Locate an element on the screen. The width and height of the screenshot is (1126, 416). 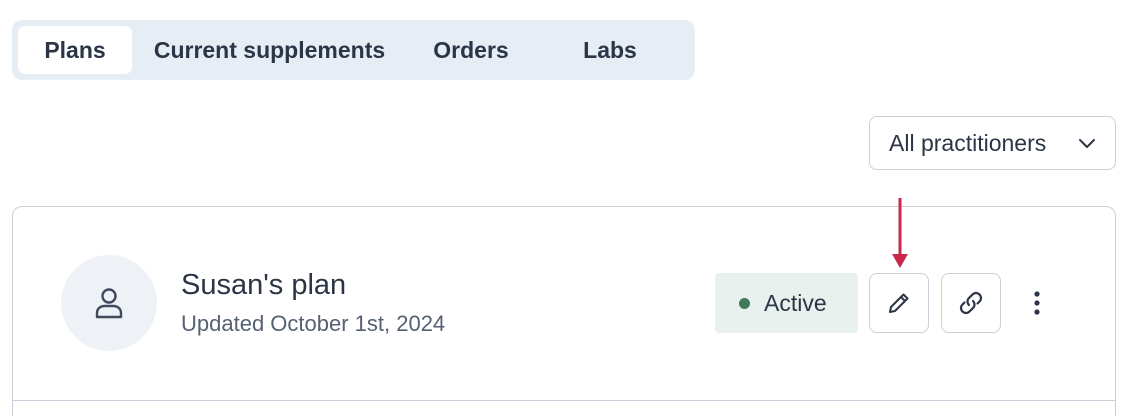
edit-button is located at coordinates (899, 303).